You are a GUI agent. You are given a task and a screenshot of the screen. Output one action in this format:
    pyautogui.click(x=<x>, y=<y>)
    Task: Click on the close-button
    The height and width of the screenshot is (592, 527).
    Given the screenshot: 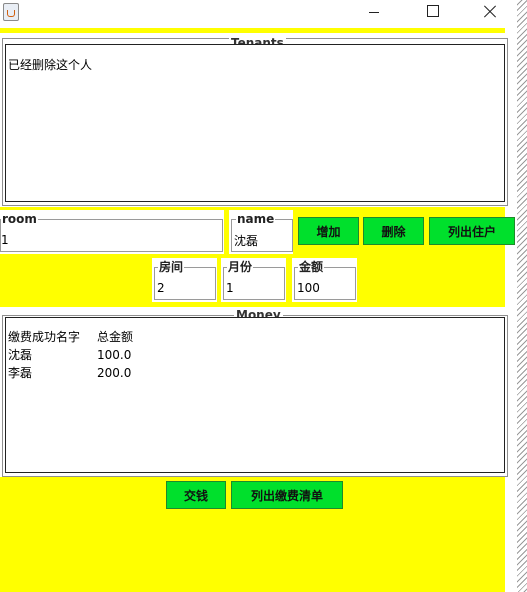 What is the action you would take?
    pyautogui.click(x=490, y=14)
    